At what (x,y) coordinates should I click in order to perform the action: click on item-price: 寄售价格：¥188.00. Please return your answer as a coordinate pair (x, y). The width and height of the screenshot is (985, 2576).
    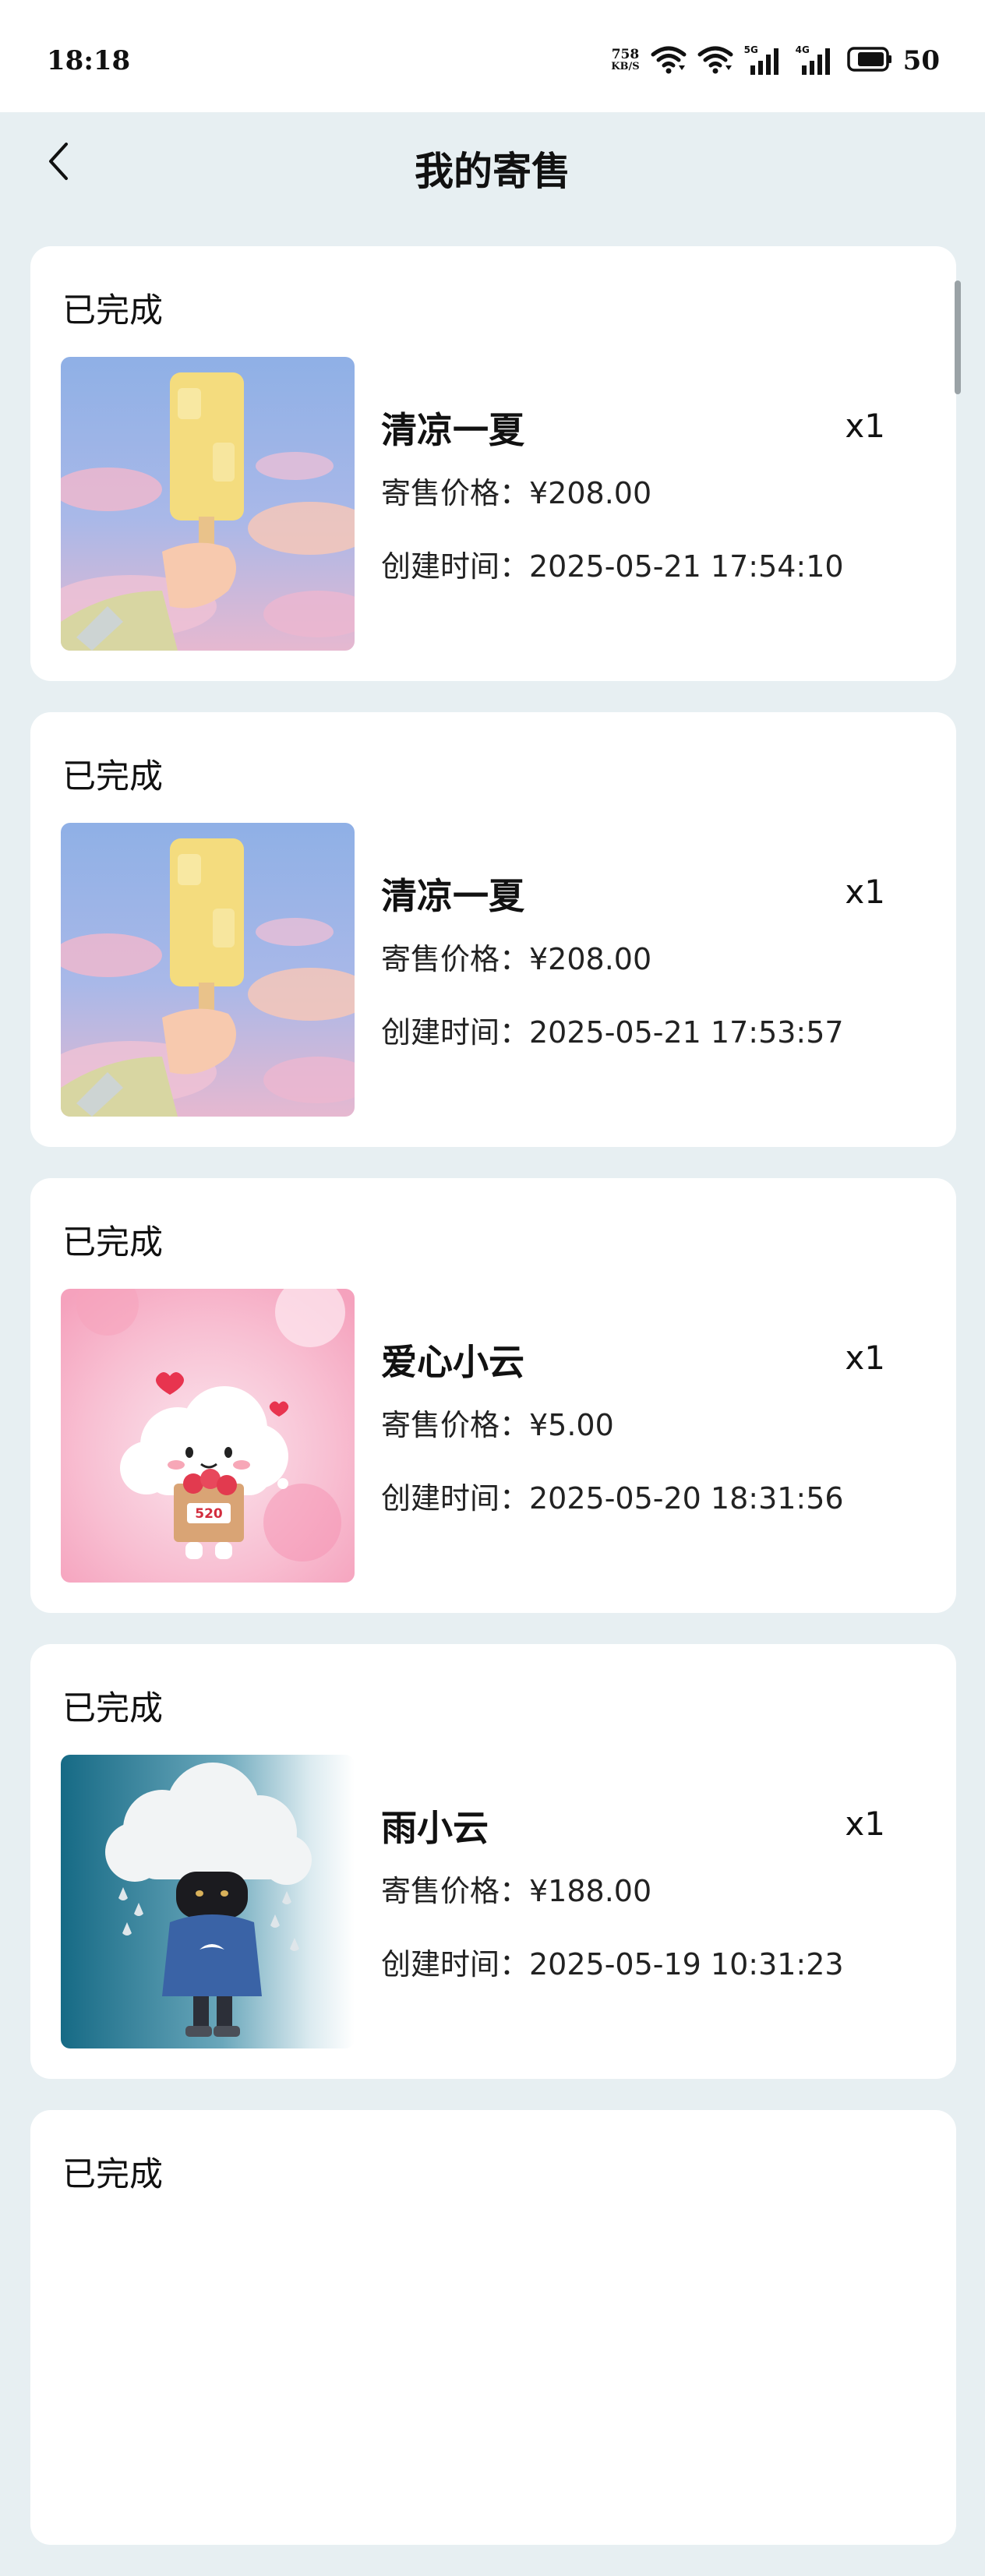
    Looking at the image, I should click on (516, 1891).